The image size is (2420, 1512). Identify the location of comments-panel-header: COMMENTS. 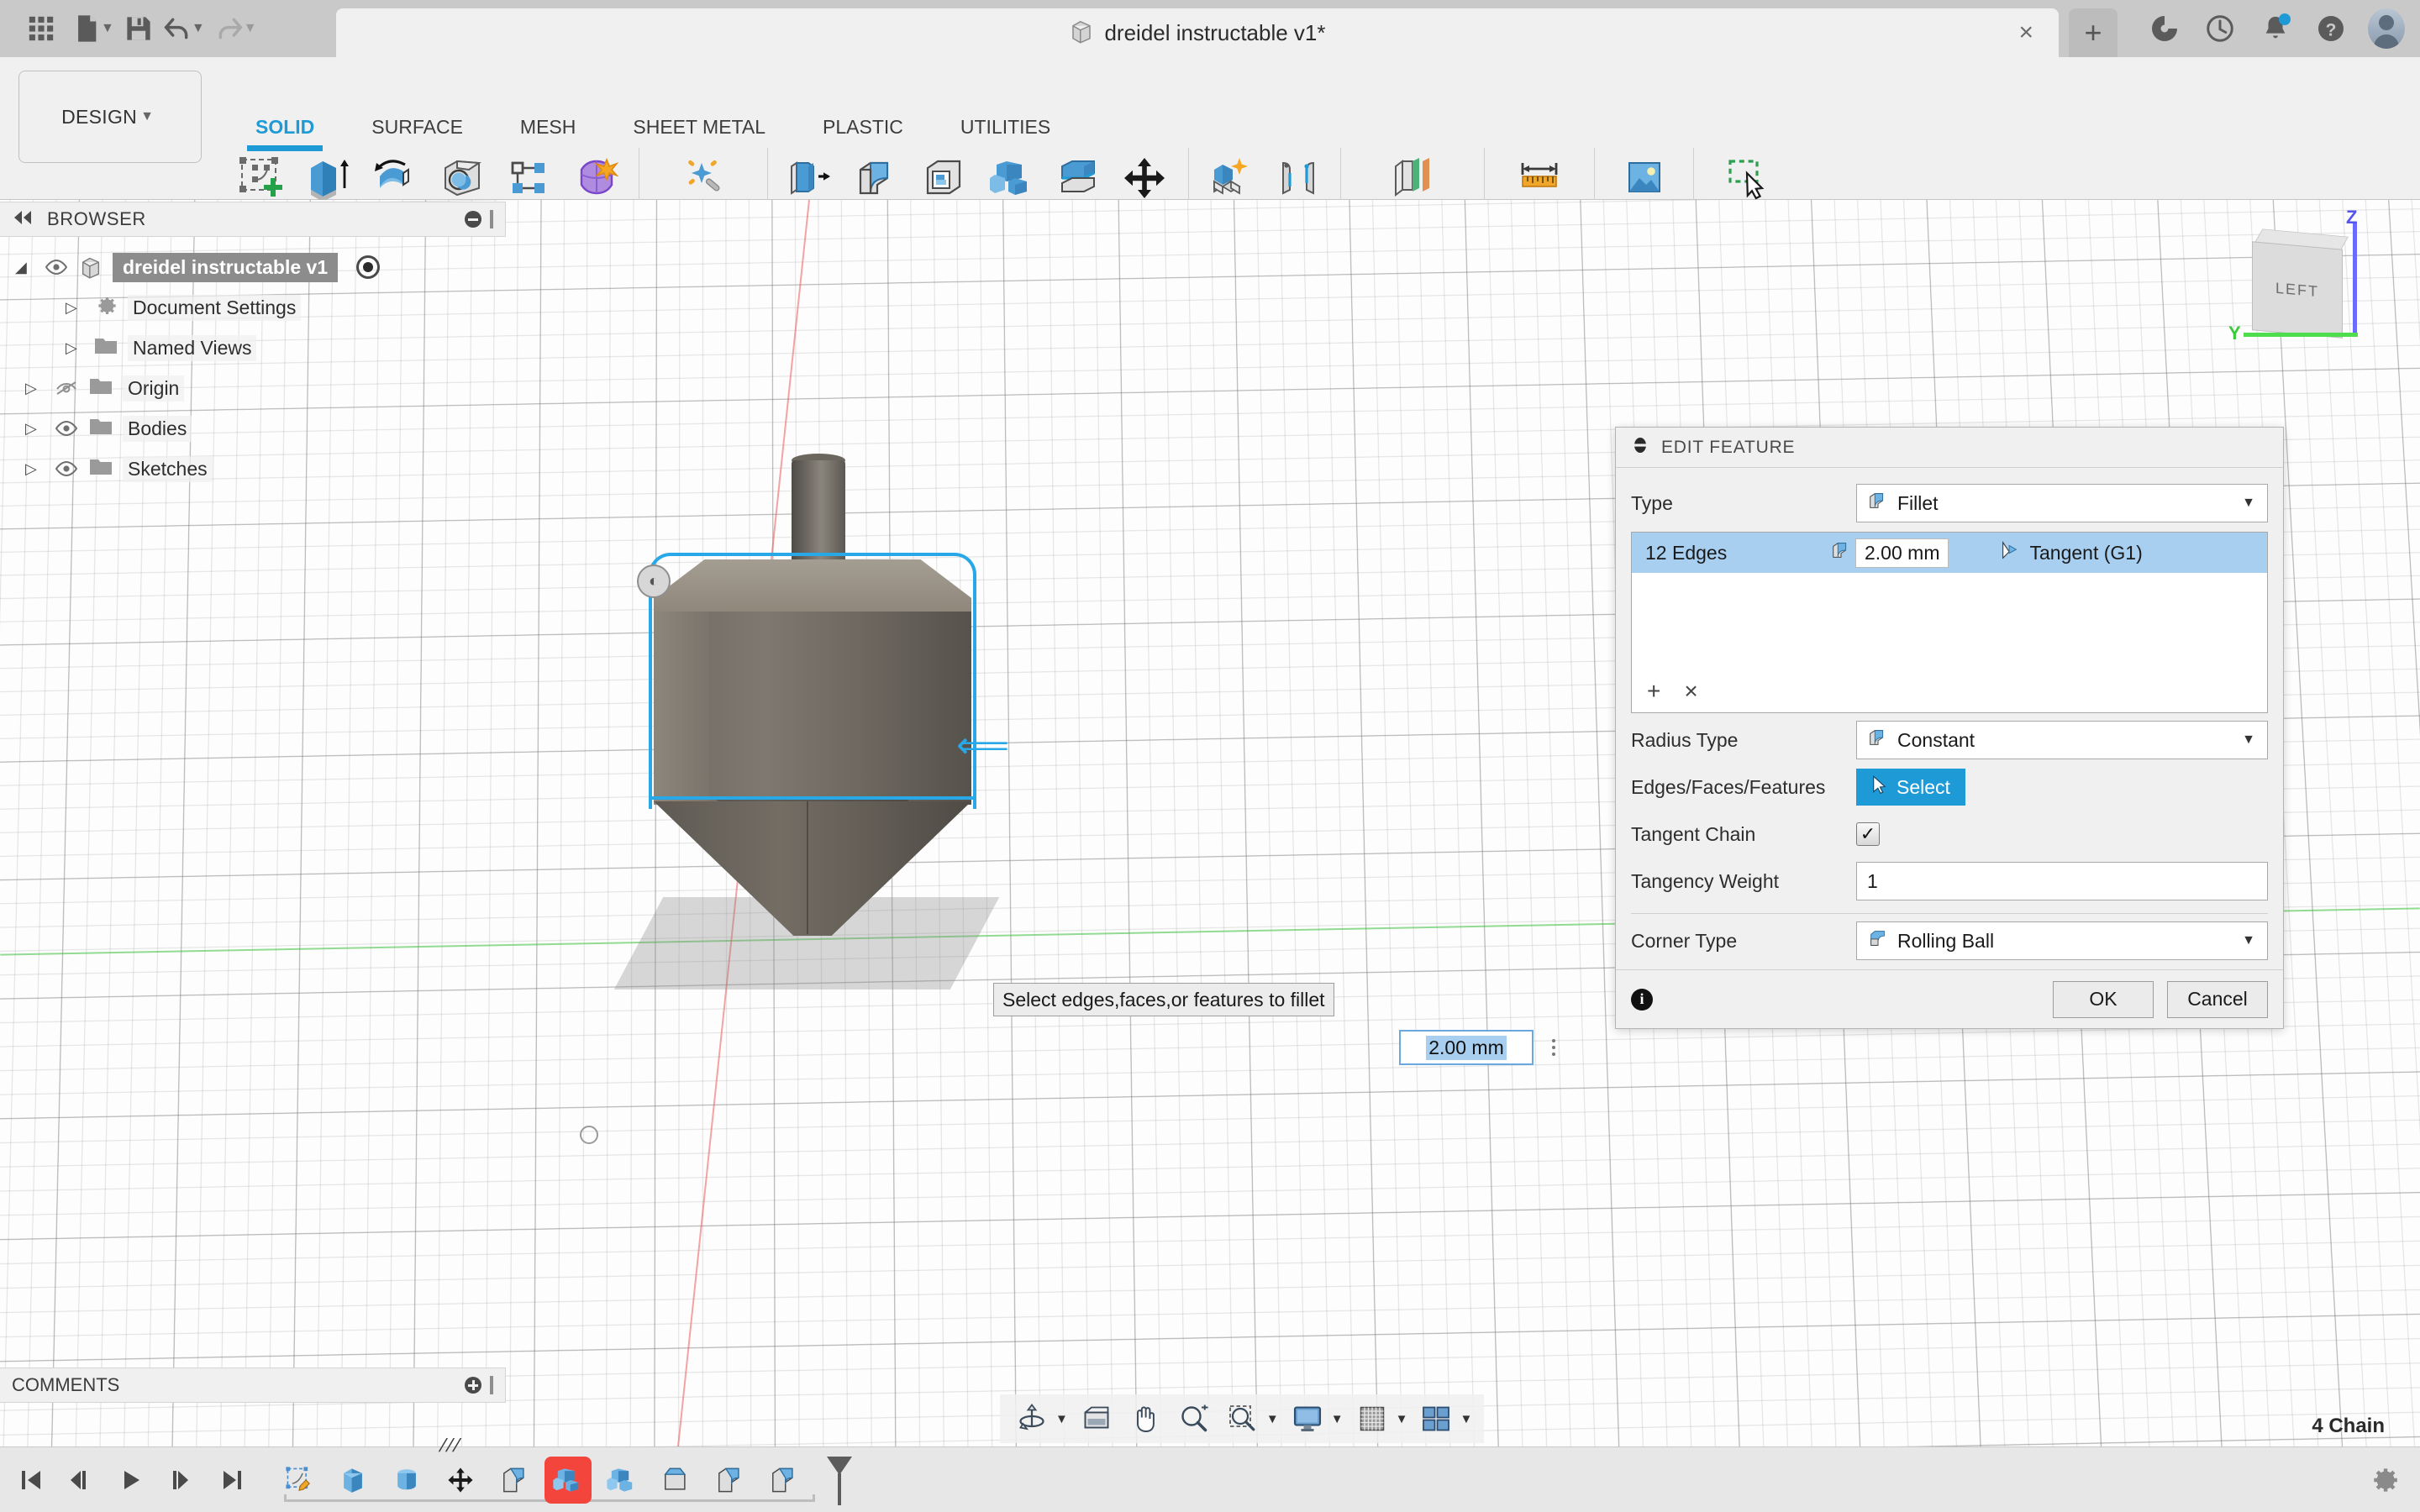
(253, 1385).